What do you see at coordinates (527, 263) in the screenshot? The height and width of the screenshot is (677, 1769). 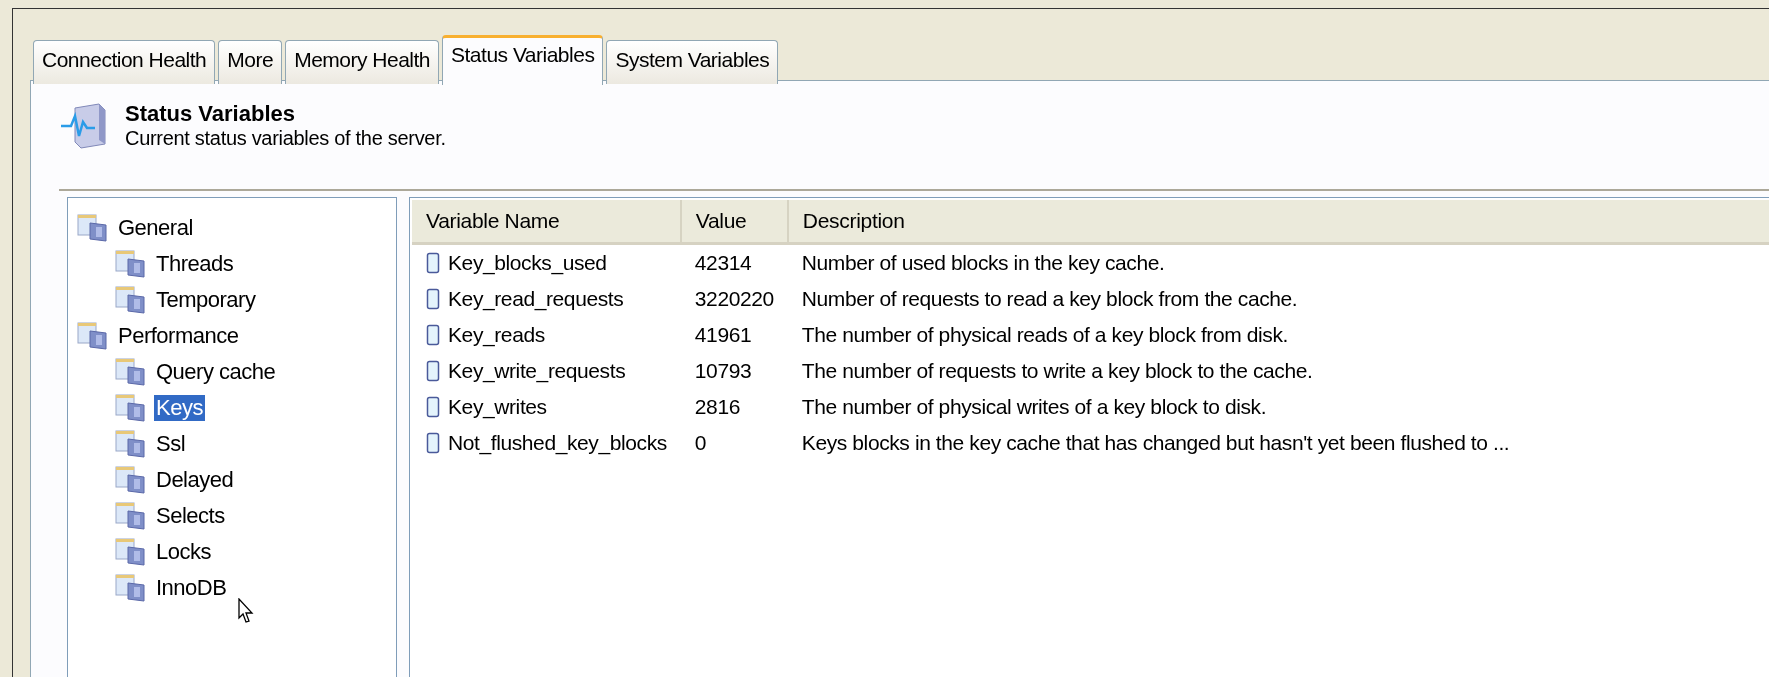 I see `table-cell: Key_blocks_used` at bounding box center [527, 263].